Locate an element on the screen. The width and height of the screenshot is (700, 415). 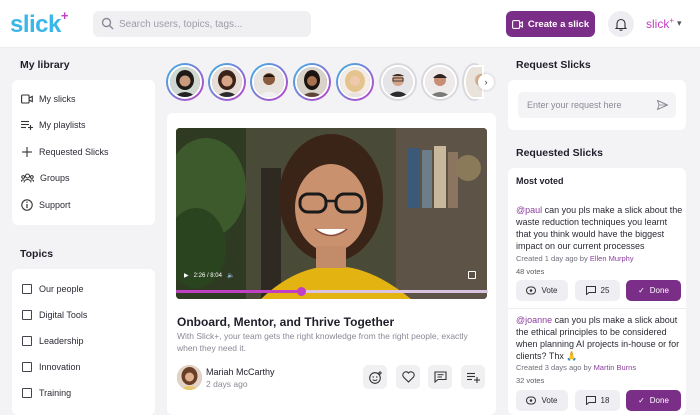
playlist-add-icon is located at coordinates (473, 377).